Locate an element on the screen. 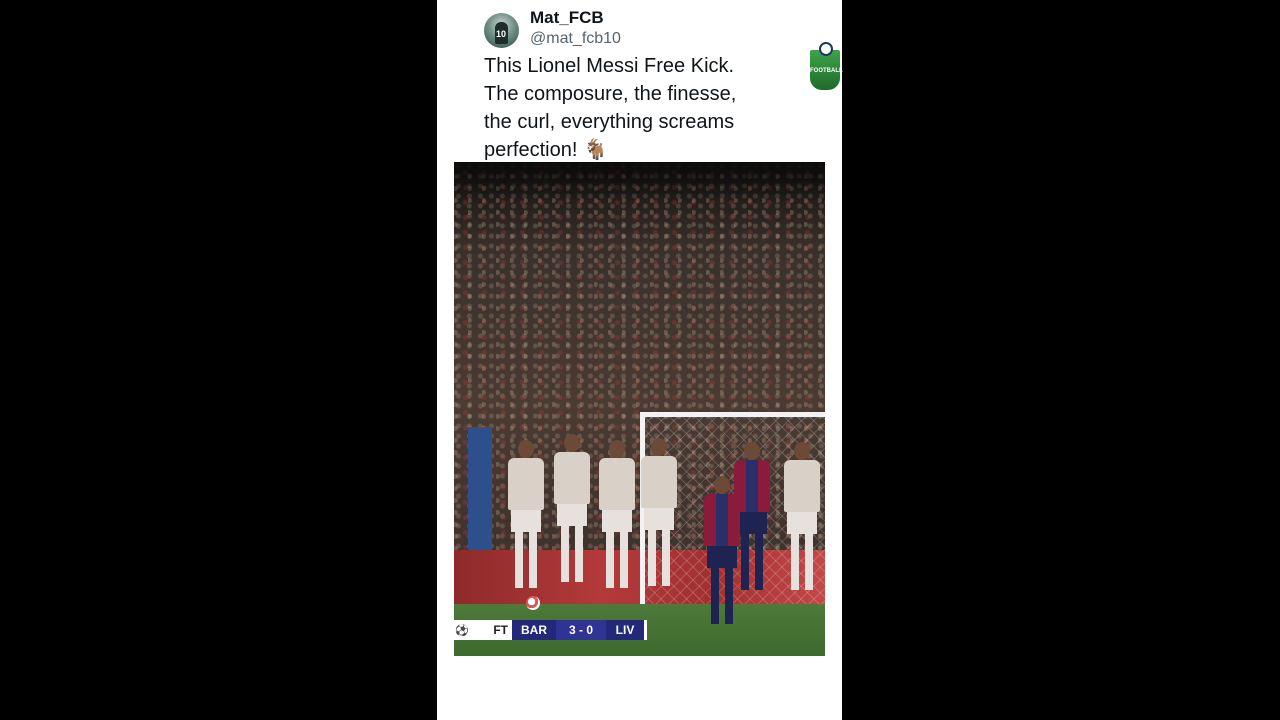  match-status: FT is located at coordinates (491, 630).